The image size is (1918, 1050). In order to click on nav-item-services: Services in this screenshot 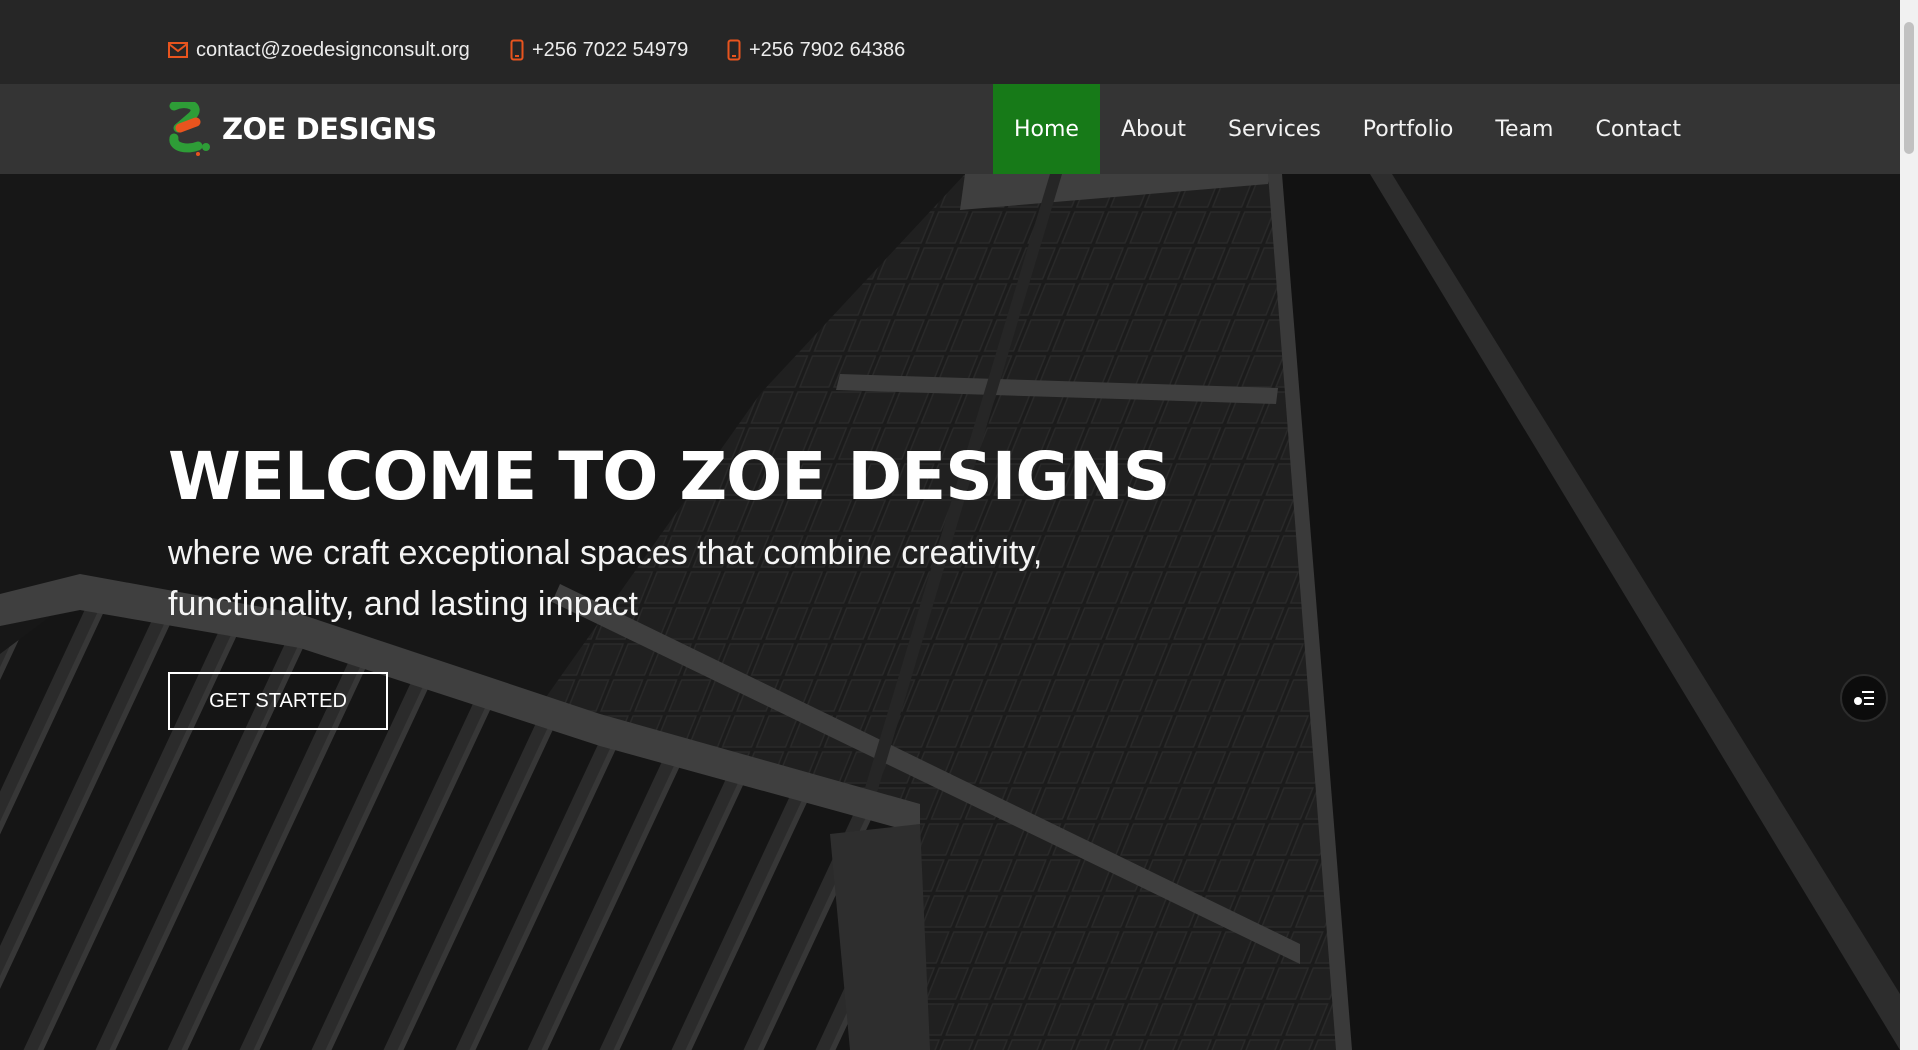, I will do `click(1274, 129)`.